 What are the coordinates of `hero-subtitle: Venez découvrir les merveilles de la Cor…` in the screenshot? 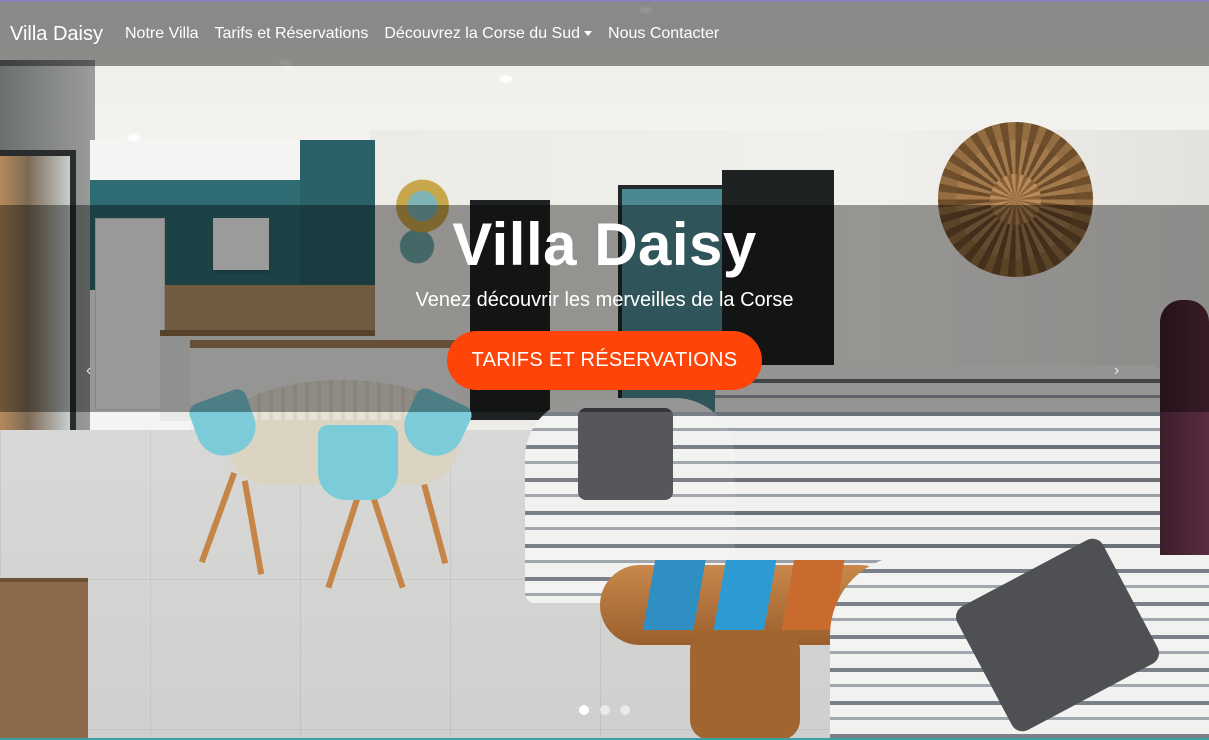 It's located at (604, 300).